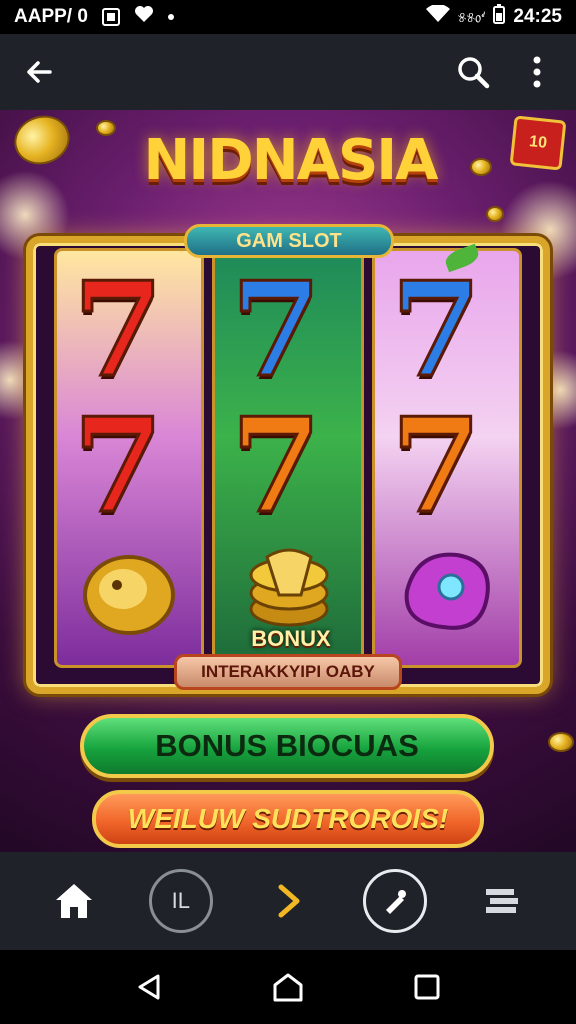  I want to click on system-home-button, so click(288, 987).